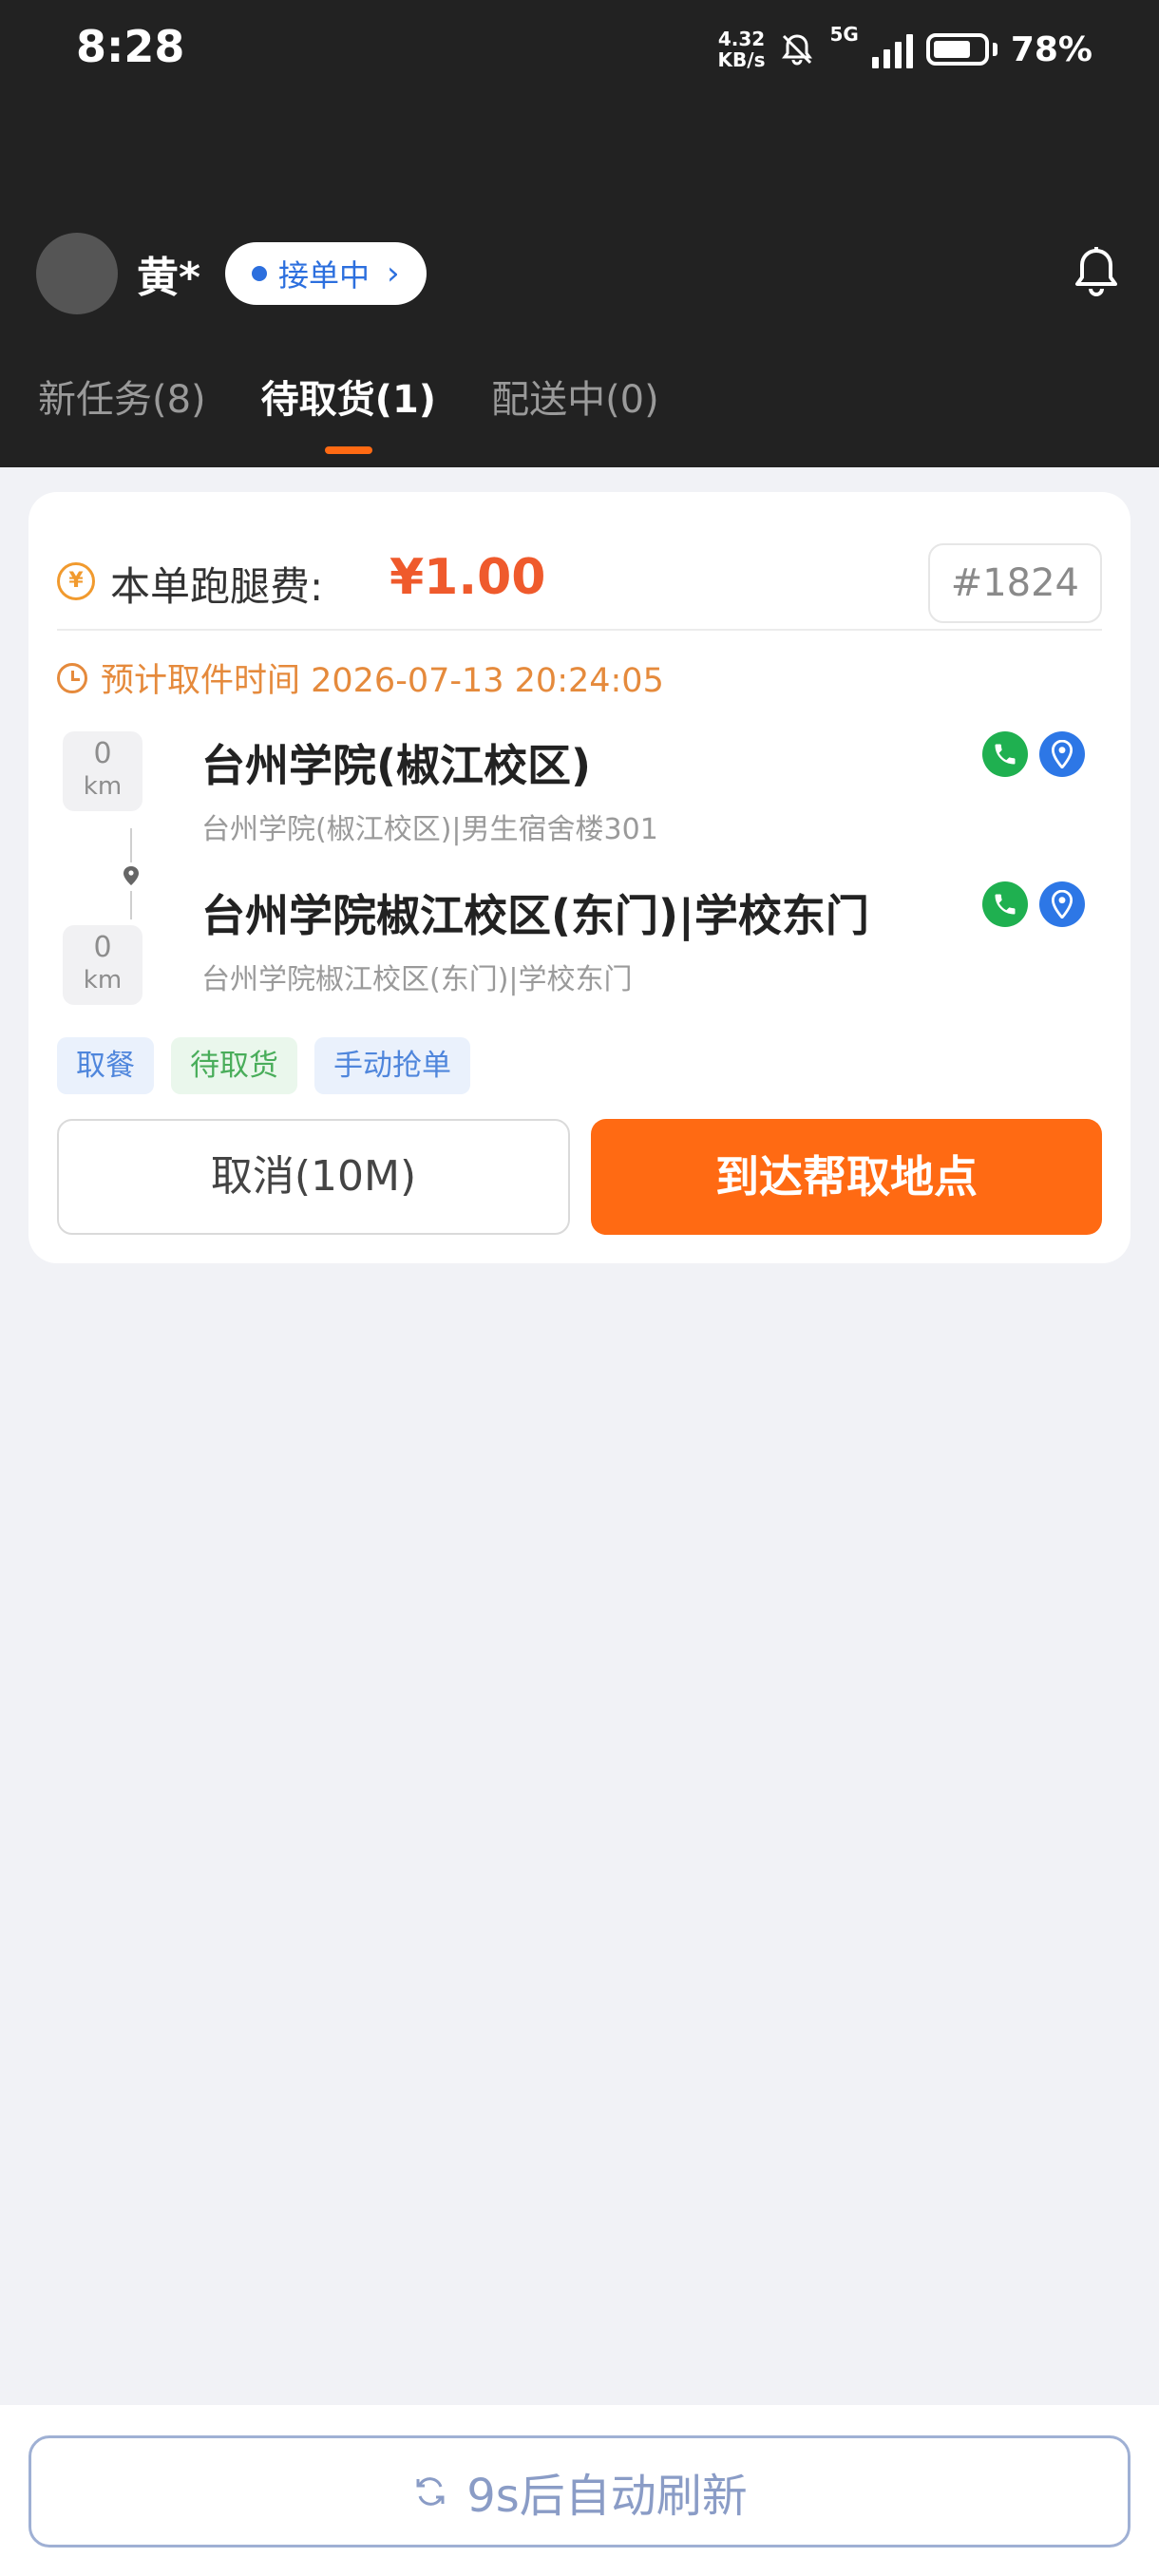 This screenshot has width=1159, height=2576. I want to click on fee-label: 本单跑腿费:, so click(217, 586).